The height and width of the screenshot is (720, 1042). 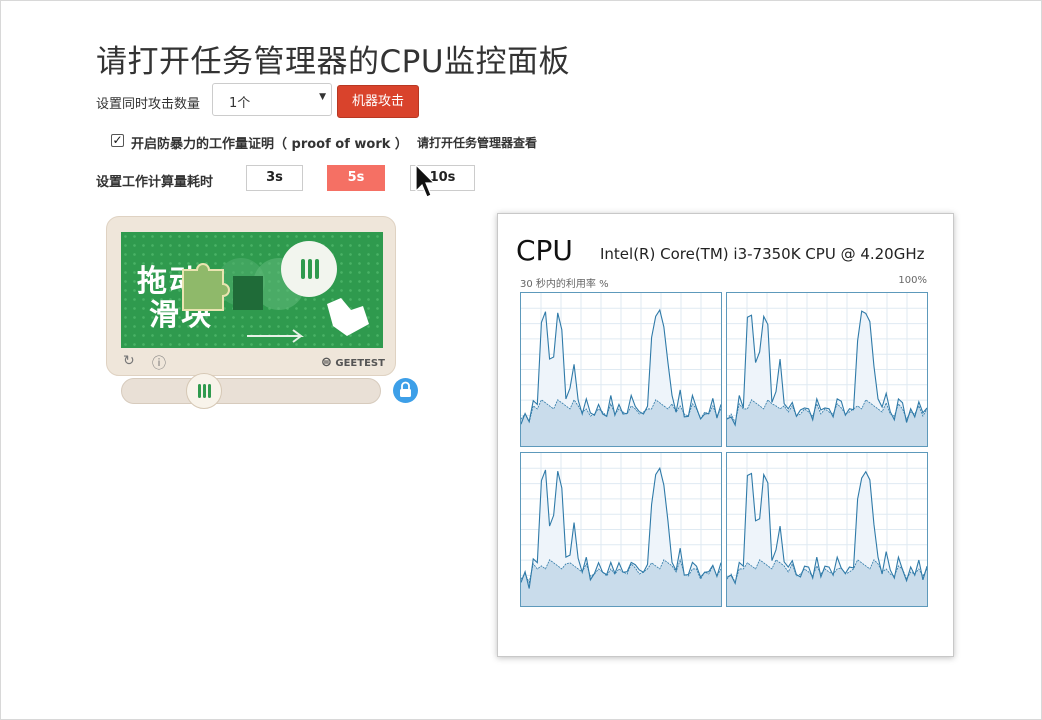 What do you see at coordinates (159, 363) in the screenshot?
I see `info-icon: ⓘ` at bounding box center [159, 363].